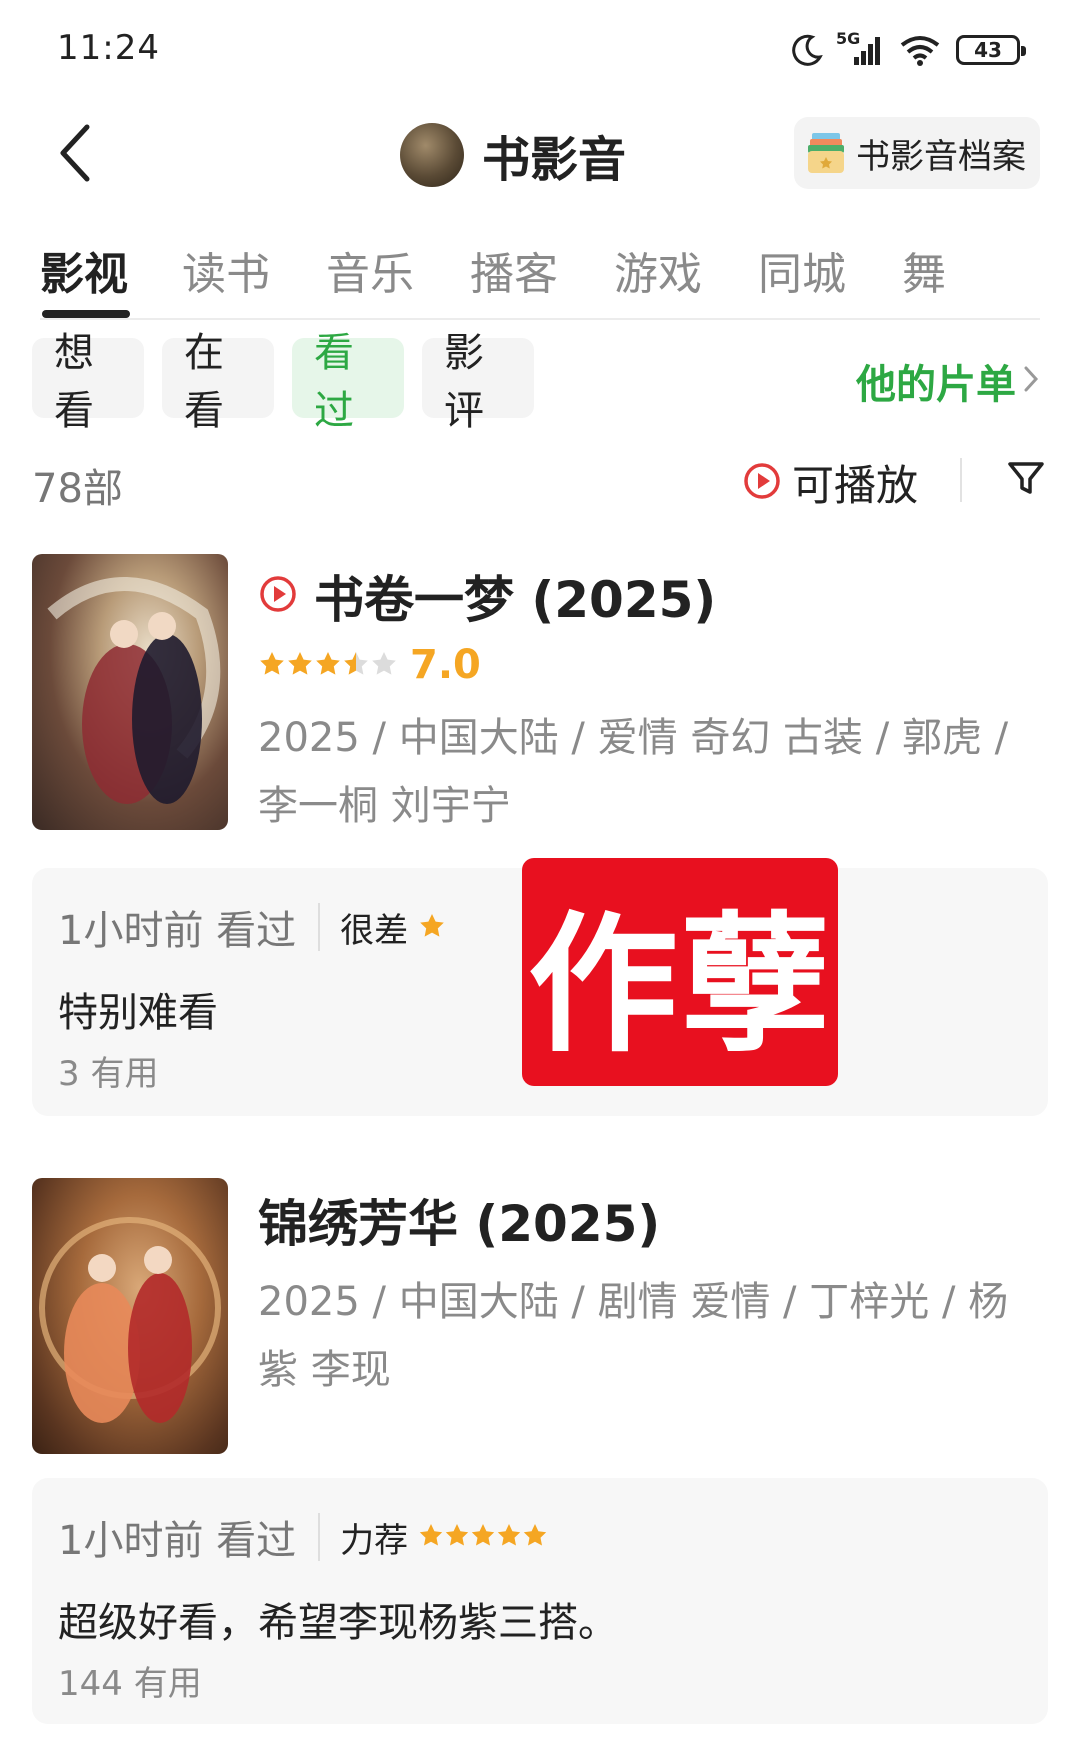  What do you see at coordinates (370, 270) in the screenshot?
I see `tab-music: 音乐` at bounding box center [370, 270].